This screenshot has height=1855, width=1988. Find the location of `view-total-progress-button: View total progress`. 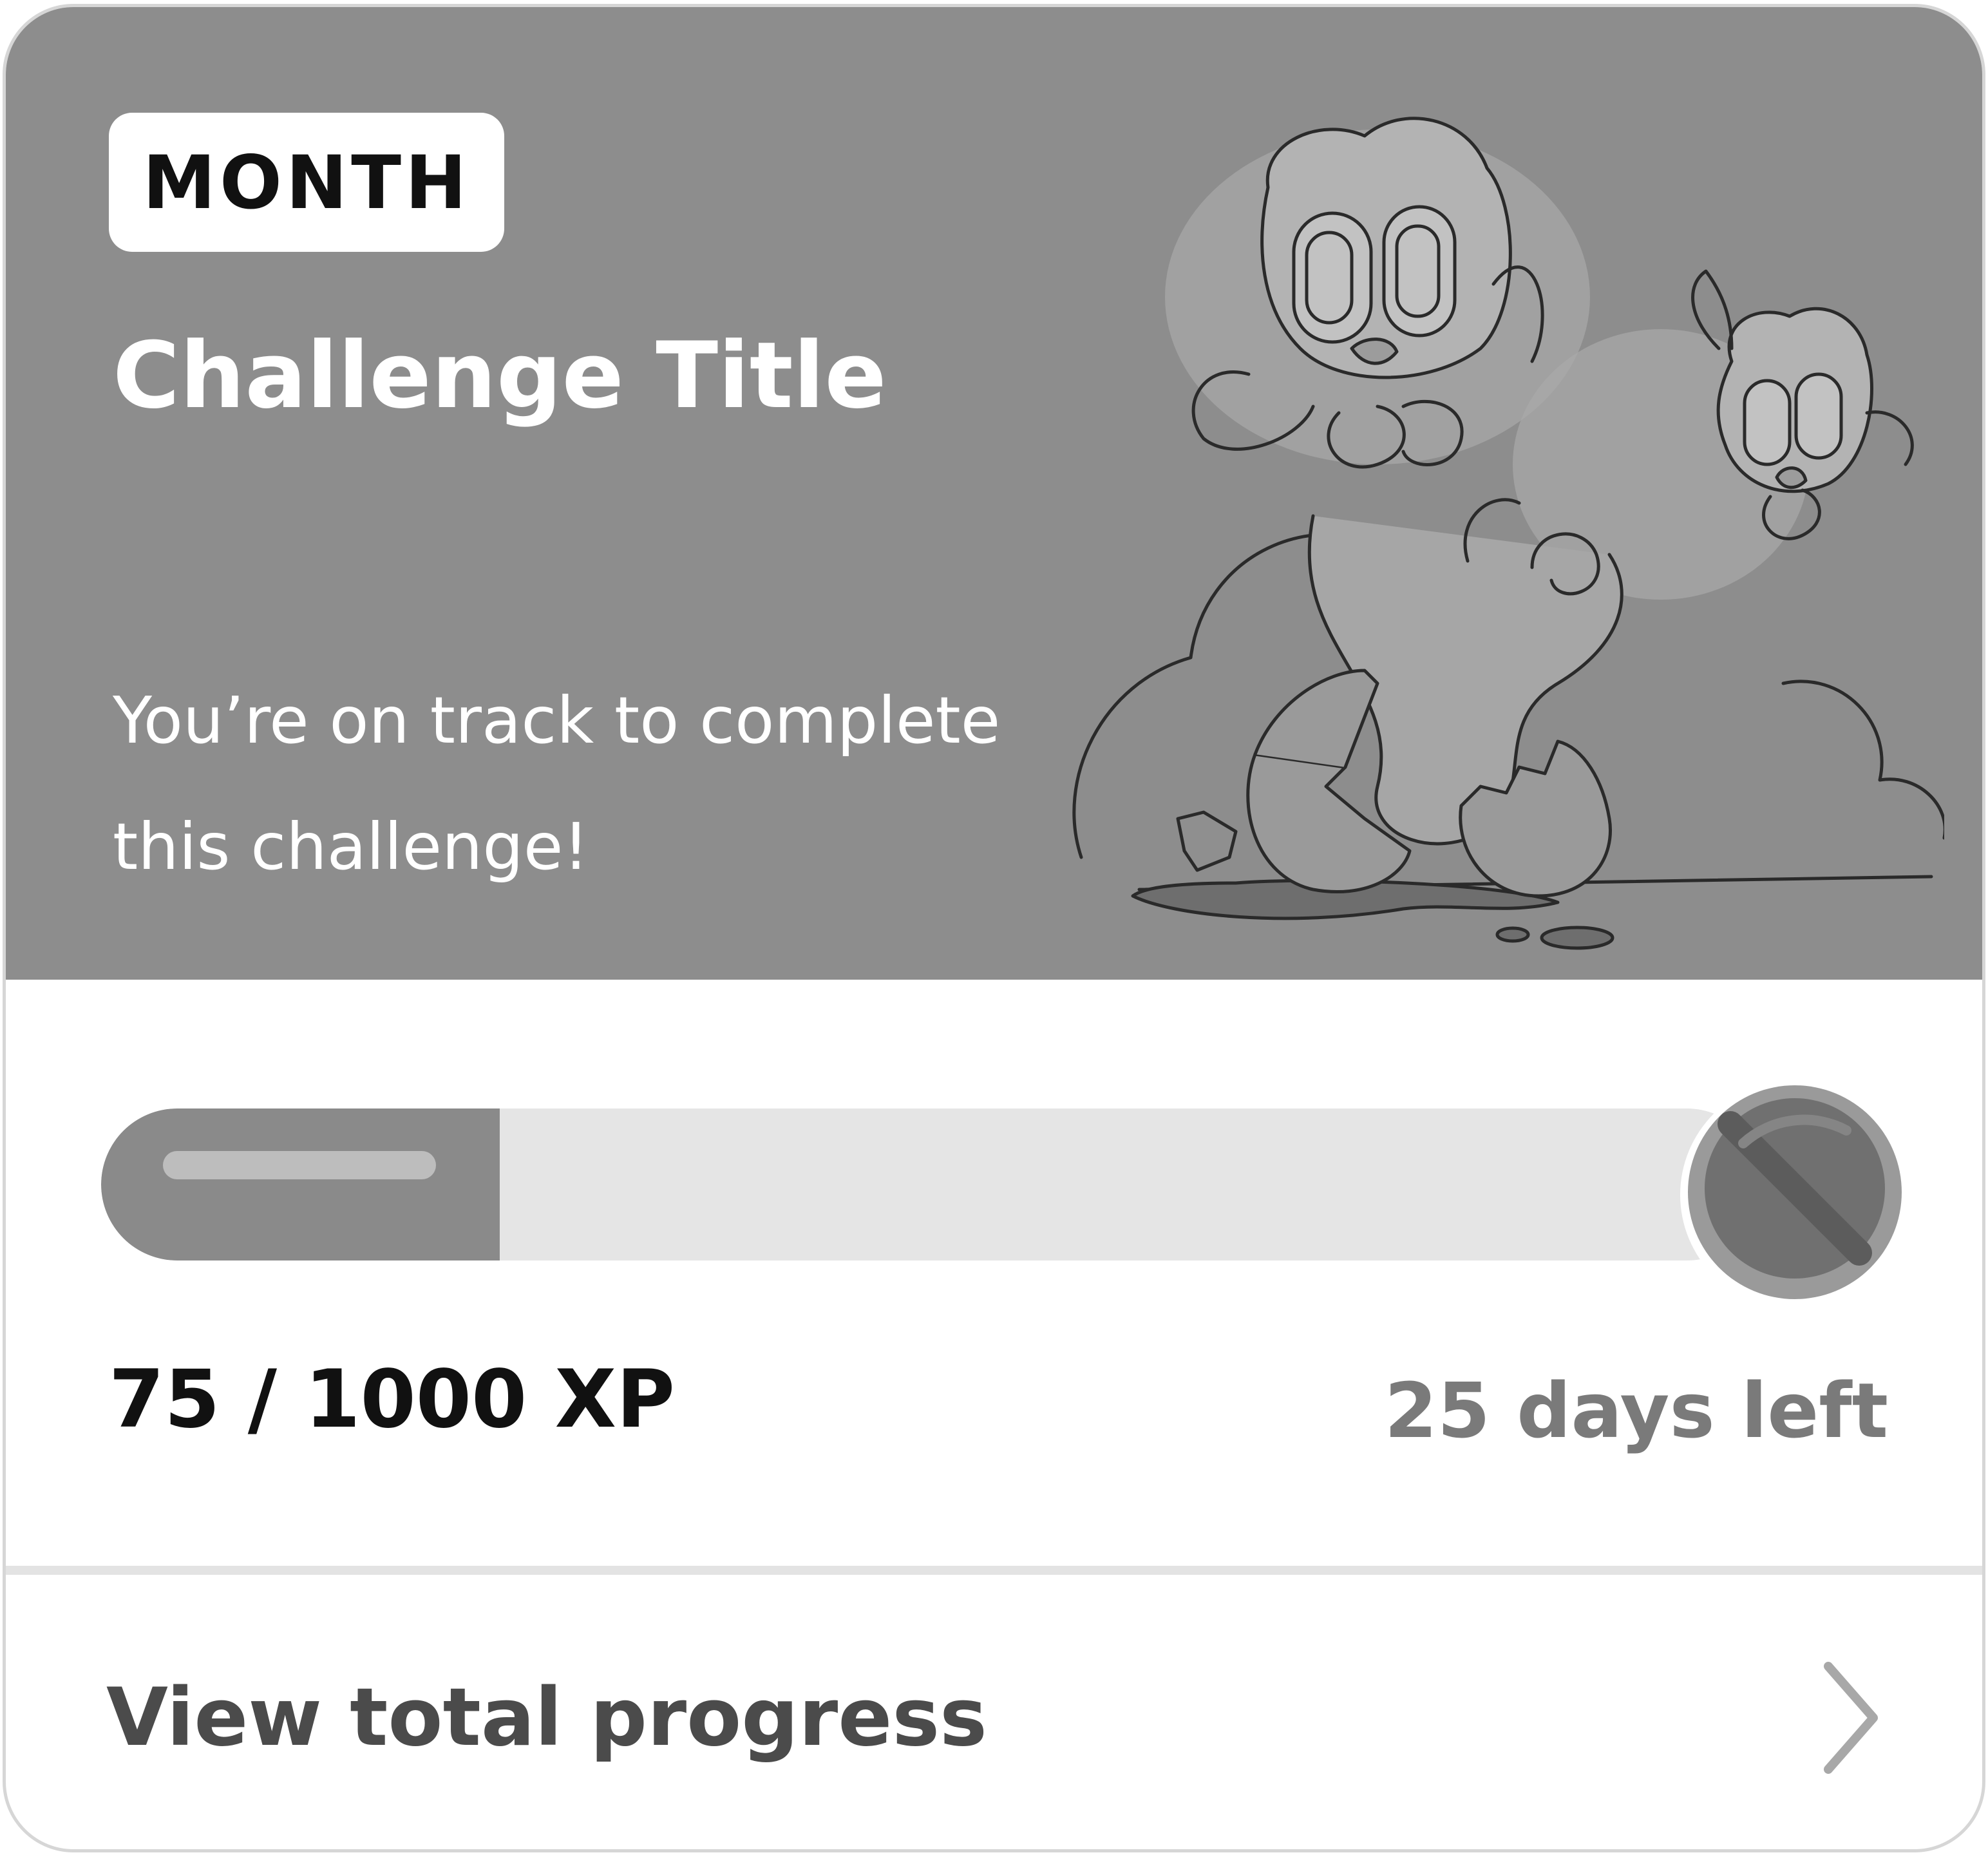

view-total-progress-button: View total progress is located at coordinates (994, 1712).